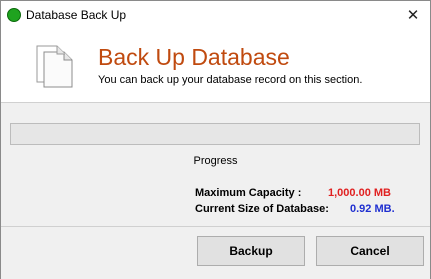 The height and width of the screenshot is (279, 431). I want to click on page-title: Back Up Database, so click(194, 57).